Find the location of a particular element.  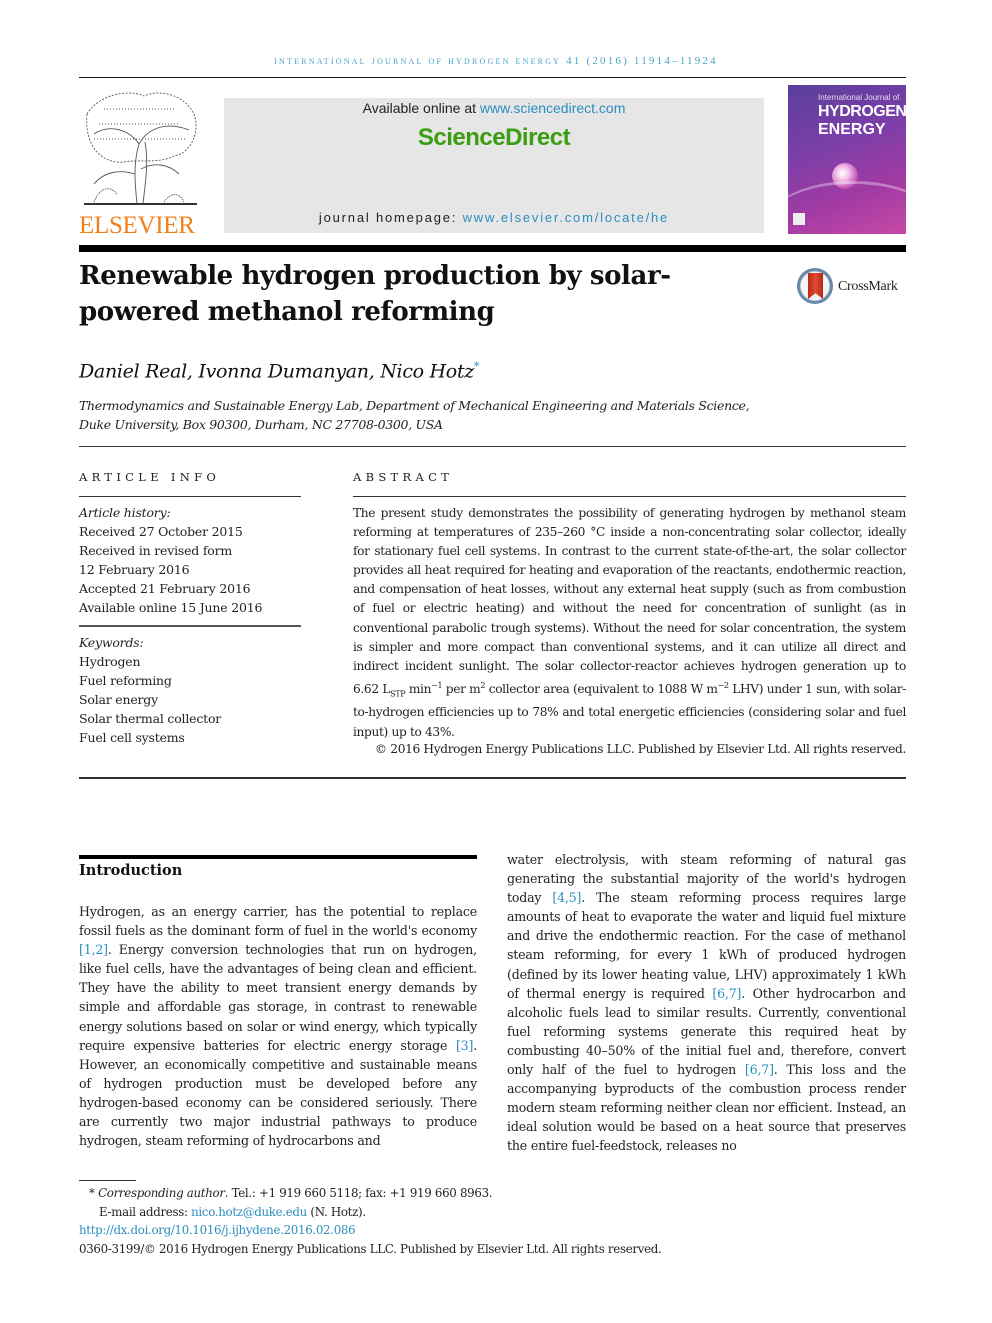

citation-link: [1,2] is located at coordinates (93, 949).